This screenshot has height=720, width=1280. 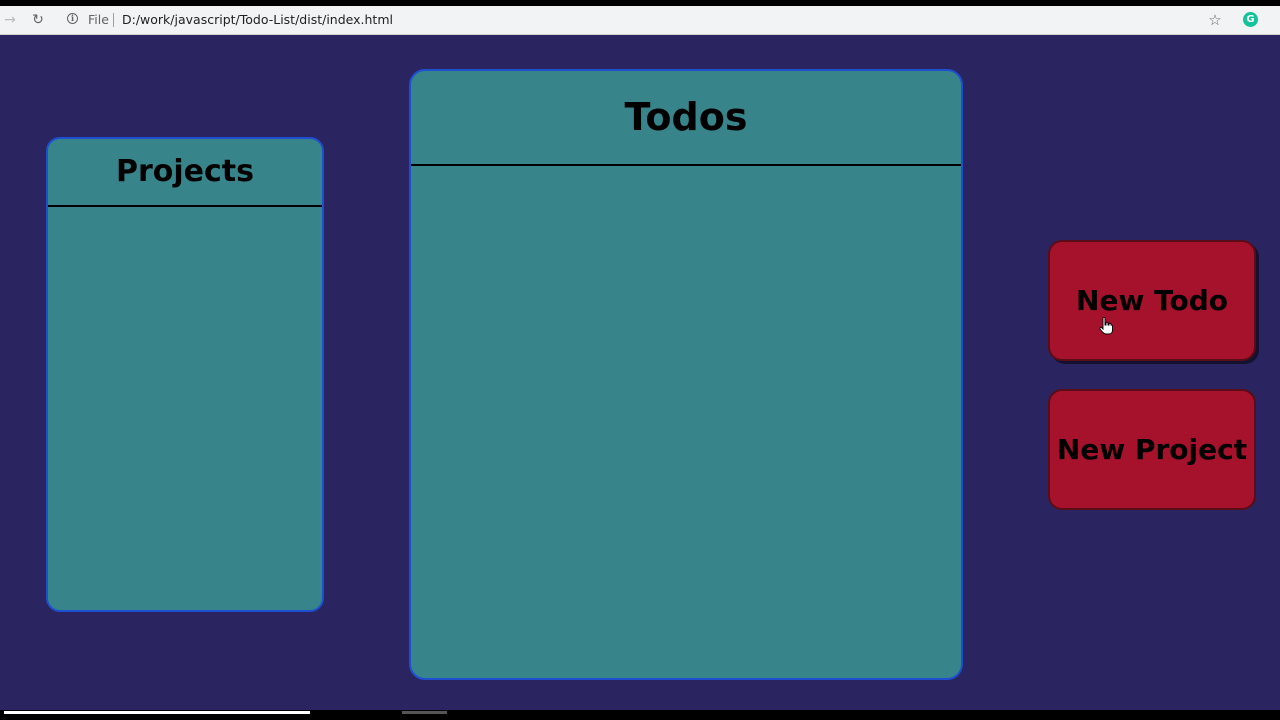 What do you see at coordinates (157, 712) in the screenshot?
I see `video-progress-bar` at bounding box center [157, 712].